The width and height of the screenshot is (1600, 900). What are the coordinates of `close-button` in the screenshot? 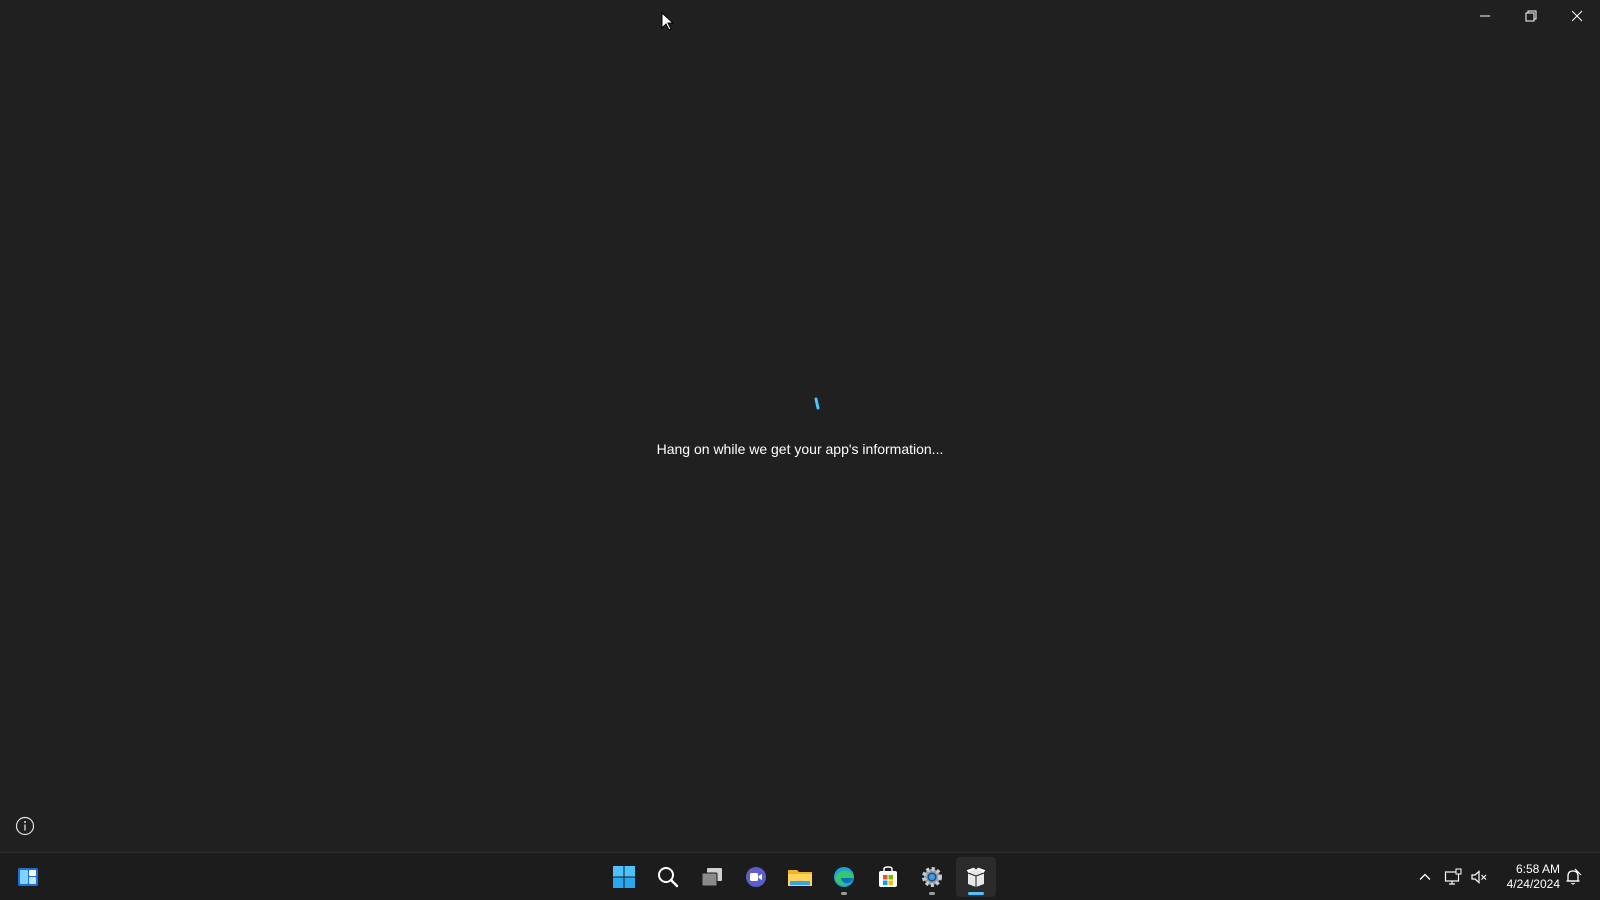 It's located at (1577, 16).